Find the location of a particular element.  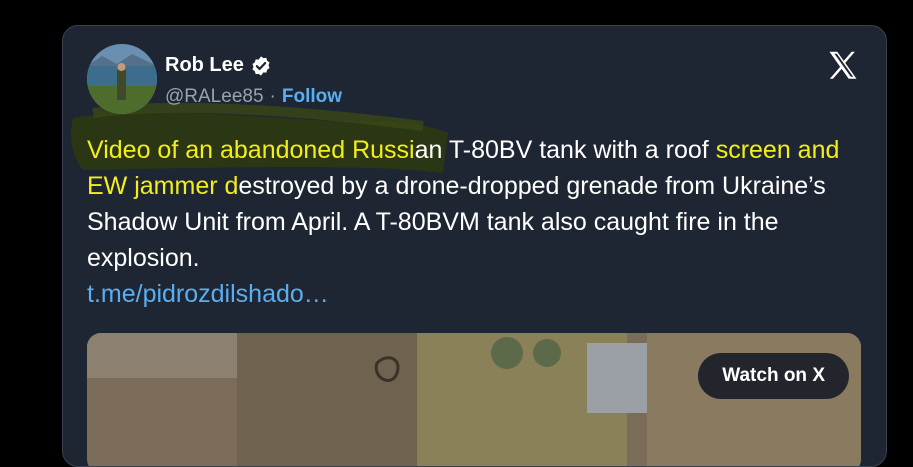

follow-button: Follow is located at coordinates (312, 97).